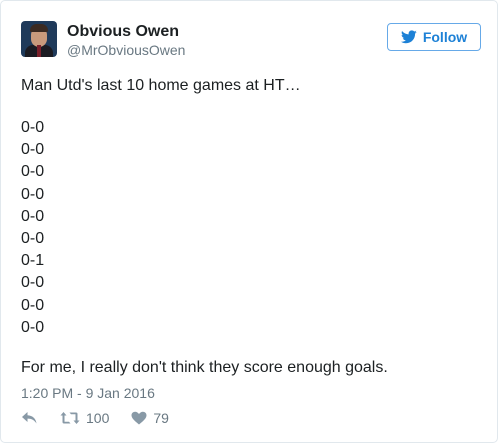 Image resolution: width=500 pixels, height=445 pixels. Describe the element at coordinates (32, 228) in the screenshot. I see `score-list: 0-0 0-0 0-0 0-0 0-0 0-0 0-1 0-0 0-0 0-0` at that location.